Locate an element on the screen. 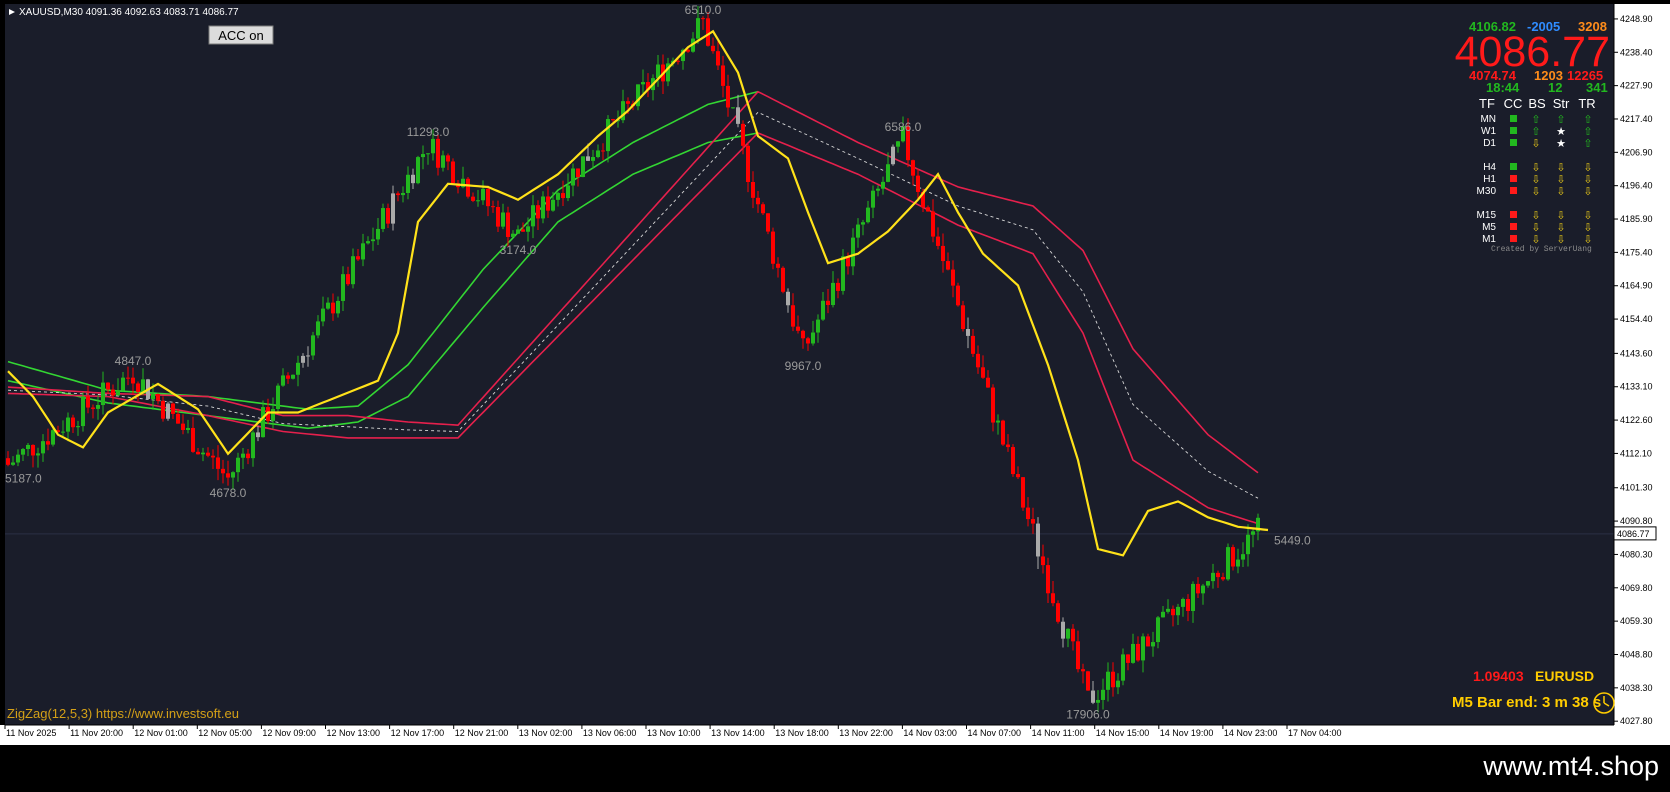  acc-toggle-button: ACC on is located at coordinates (241, 35).